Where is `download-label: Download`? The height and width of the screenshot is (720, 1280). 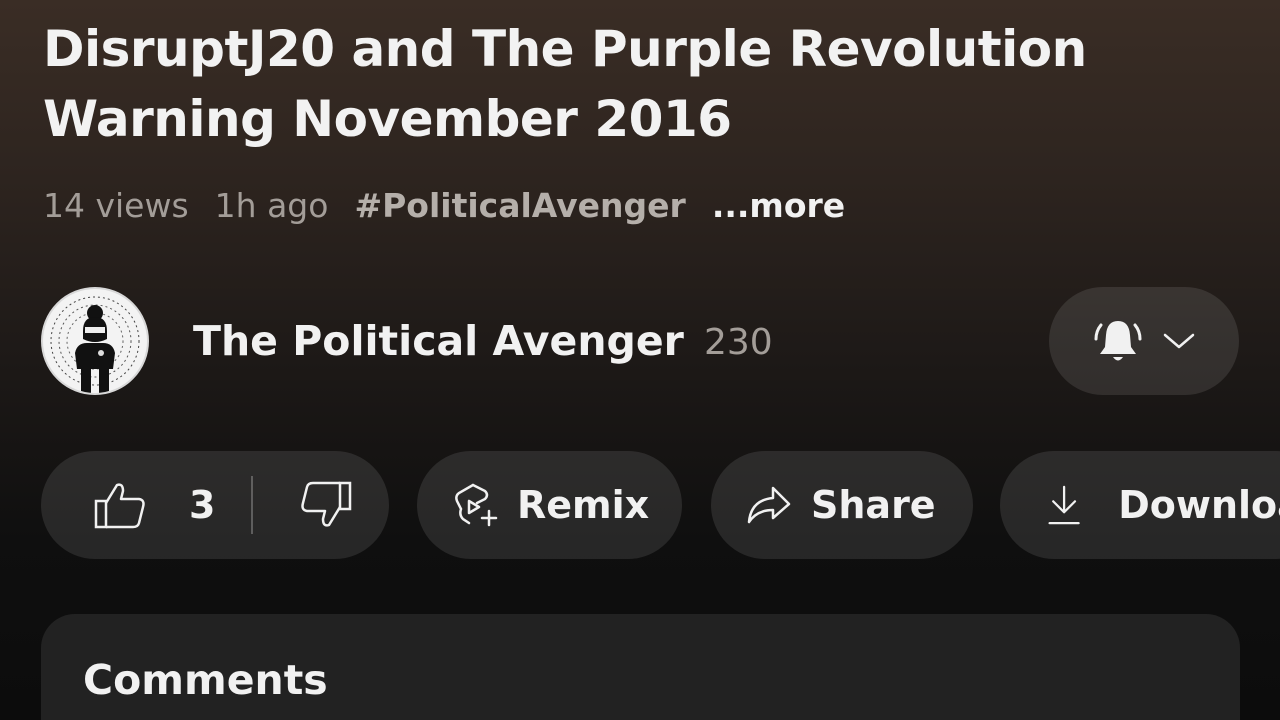
download-label: Download is located at coordinates (1199, 505).